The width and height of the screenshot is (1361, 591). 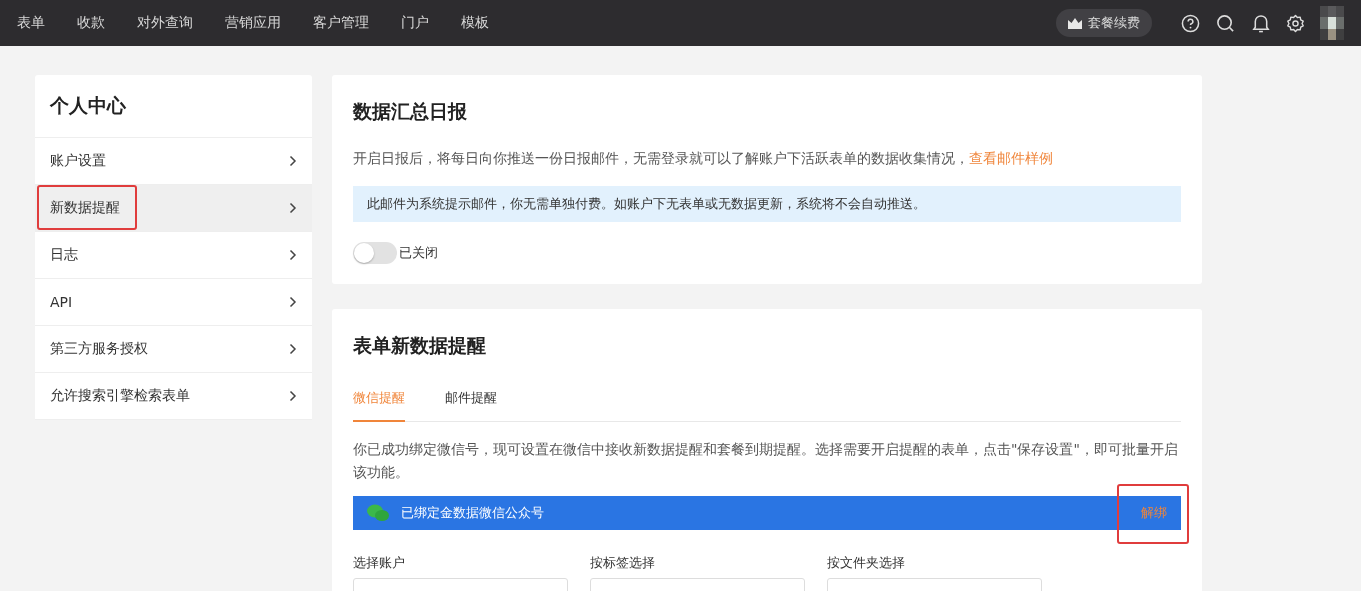 What do you see at coordinates (99, 349) in the screenshot?
I see `sidebar-item-label: 第三方服务授权` at bounding box center [99, 349].